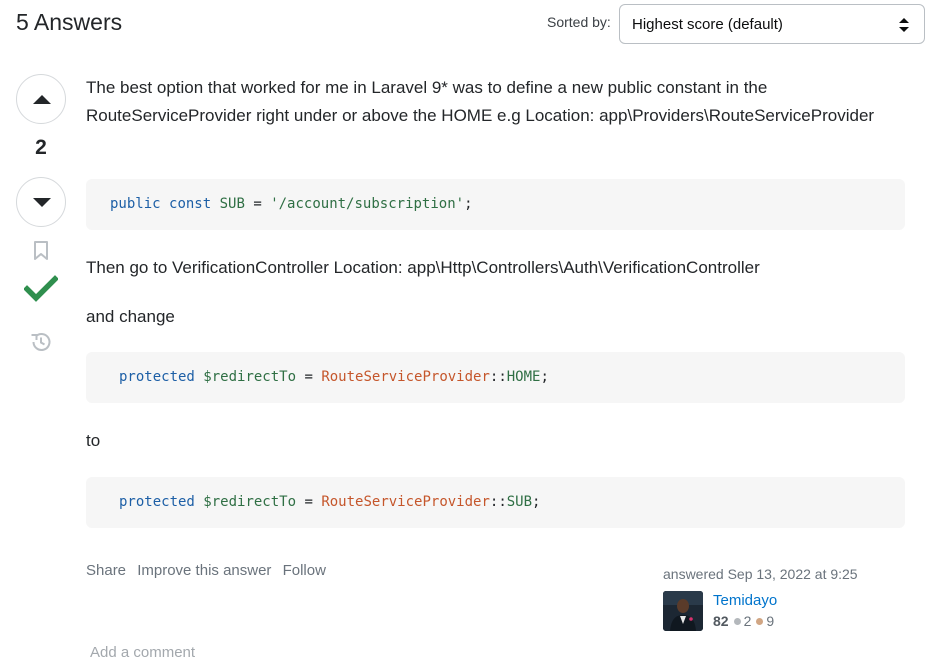 The width and height of the screenshot is (933, 661). Describe the element at coordinates (745, 600) in the screenshot. I see `user-name-link: Temidayo` at that location.